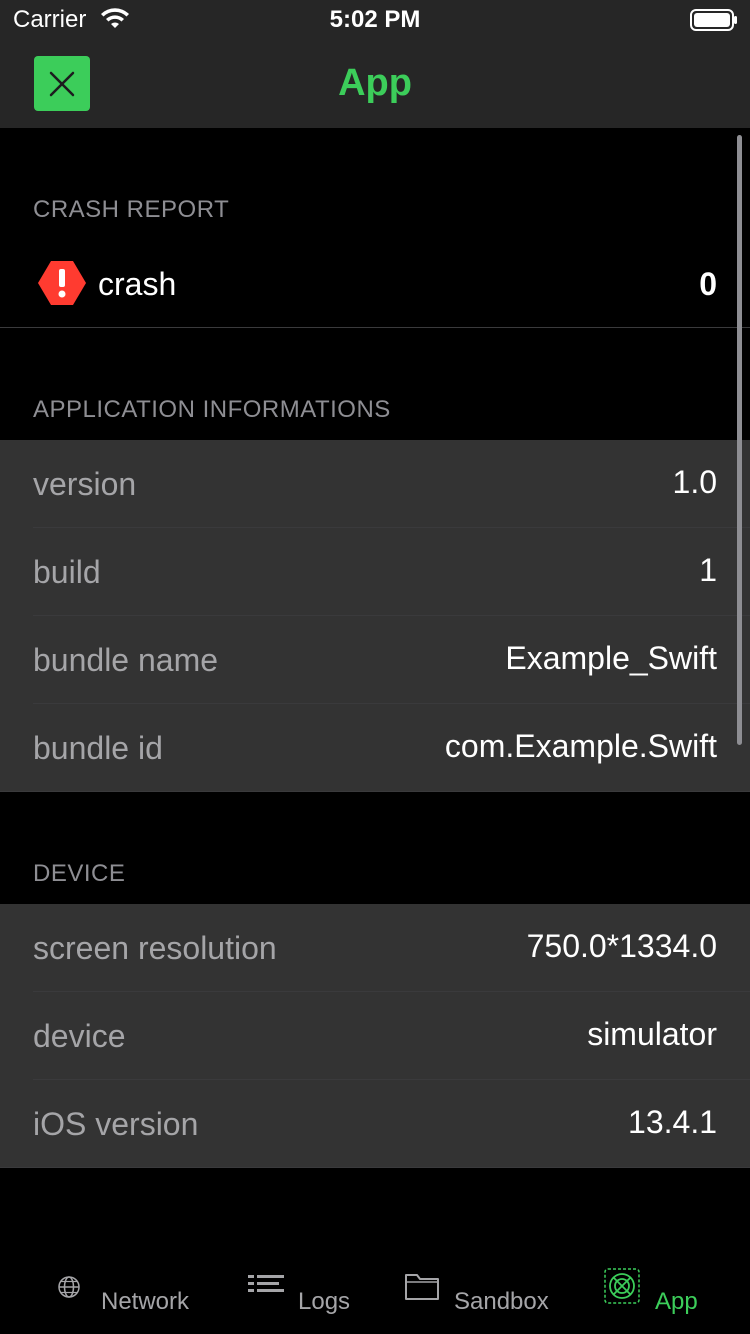 Image resolution: width=750 pixels, height=1334 pixels. Describe the element at coordinates (137, 284) in the screenshot. I see `crash-label: crash` at that location.